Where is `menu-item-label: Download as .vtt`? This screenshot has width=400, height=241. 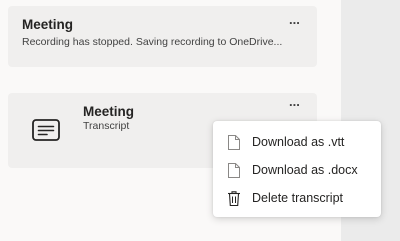 menu-item-label: Download as .vtt is located at coordinates (298, 142).